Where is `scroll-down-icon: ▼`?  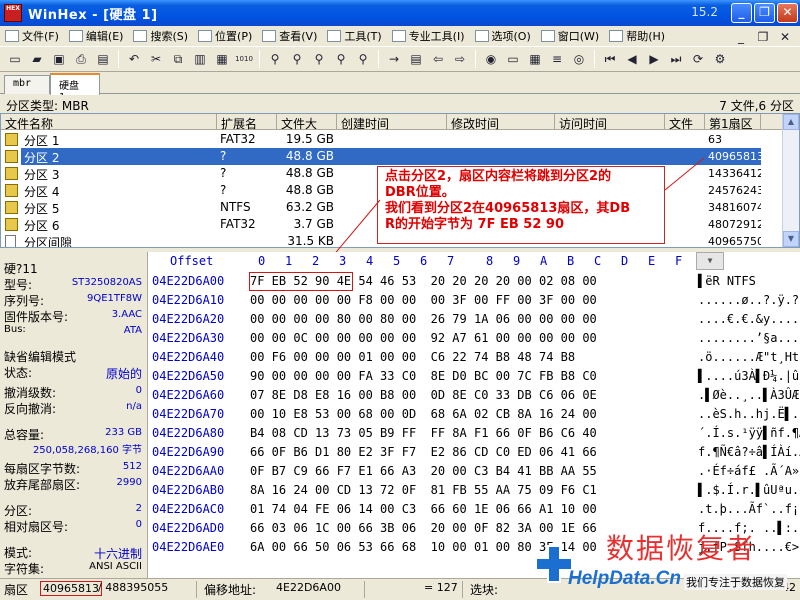 scroll-down-icon: ▼ is located at coordinates (791, 239).